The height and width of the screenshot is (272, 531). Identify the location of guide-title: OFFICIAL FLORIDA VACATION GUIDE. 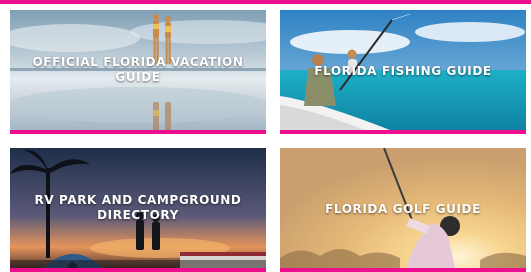
(138, 69).